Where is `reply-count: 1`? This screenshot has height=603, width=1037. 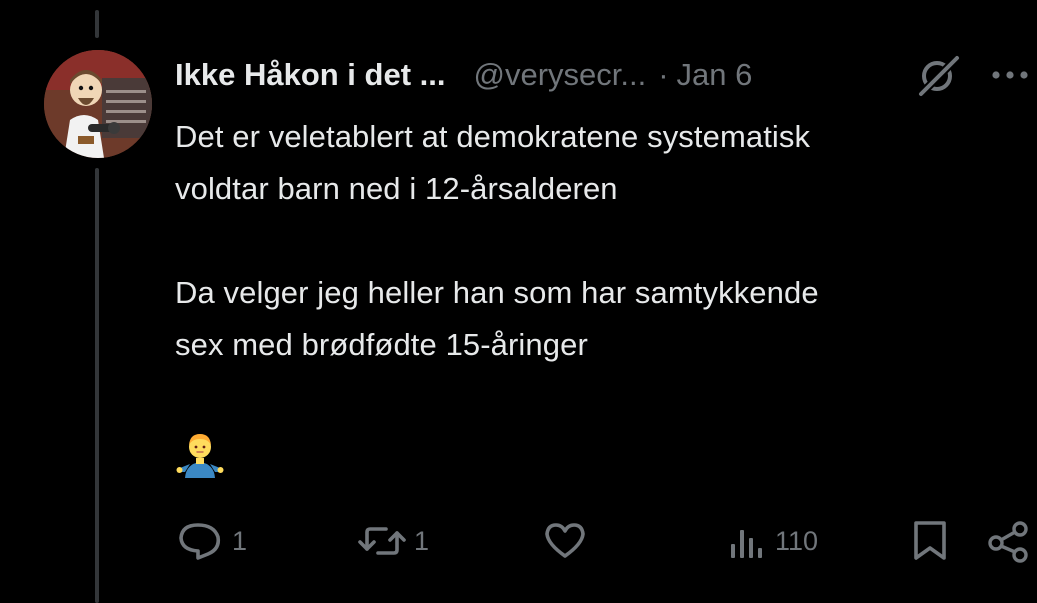 reply-count: 1 is located at coordinates (240, 540).